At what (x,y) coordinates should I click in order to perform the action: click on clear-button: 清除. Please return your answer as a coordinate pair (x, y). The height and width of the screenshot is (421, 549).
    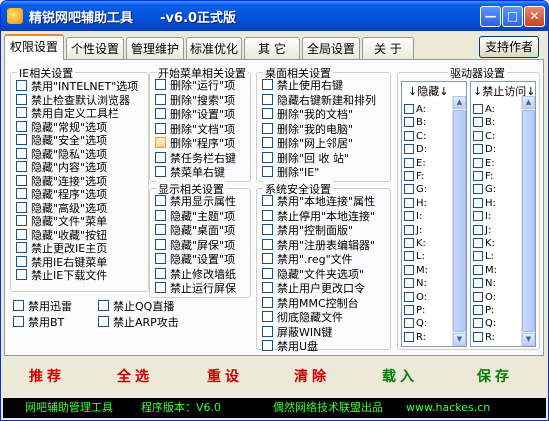
    Looking at the image, I should click on (312, 377).